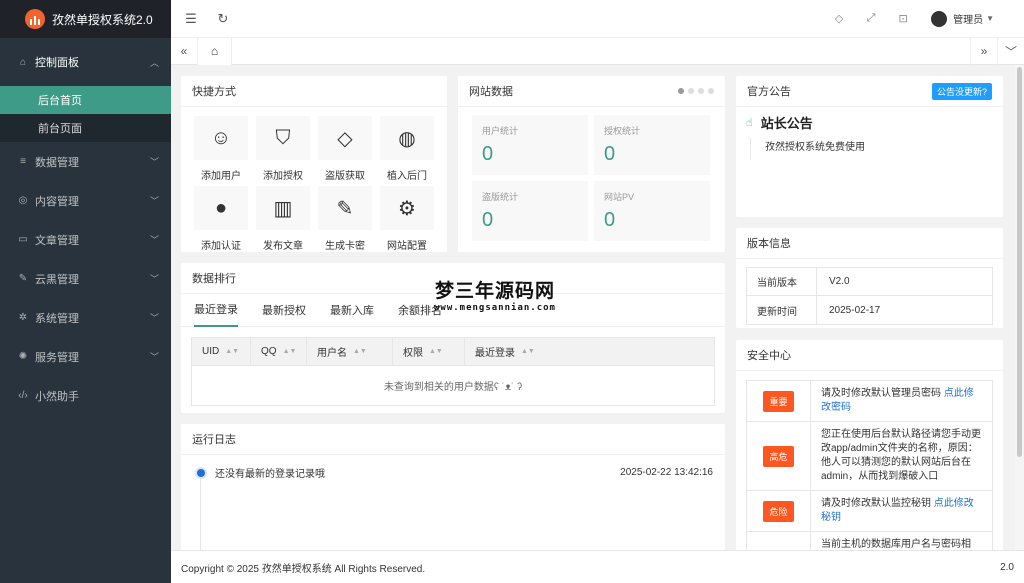 The width and height of the screenshot is (1024, 583). I want to click on card-title: 官方公告, so click(769, 92).